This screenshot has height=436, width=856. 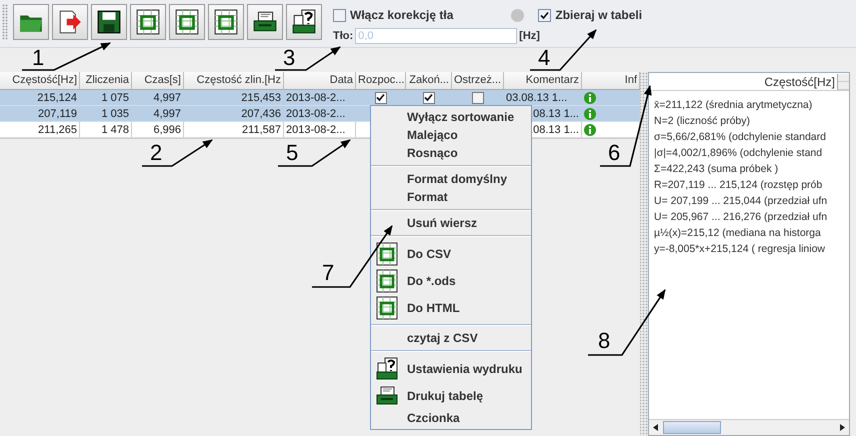 I want to click on statistics-line: x̄=211,122 (średnia arytmetyczna), so click(x=734, y=105).